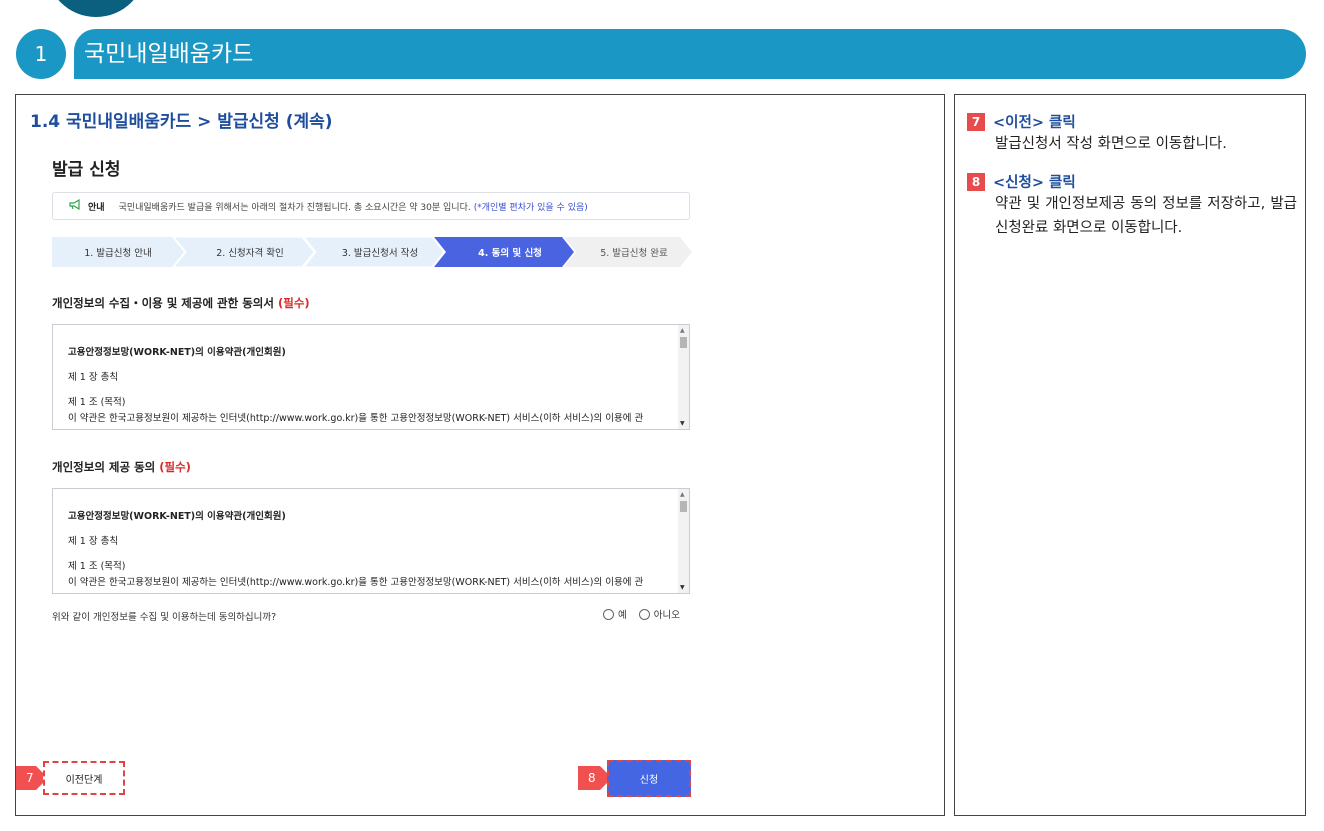 Image resolution: width=1324 pixels, height=831 pixels. I want to click on megaphone-icon, so click(75, 205).